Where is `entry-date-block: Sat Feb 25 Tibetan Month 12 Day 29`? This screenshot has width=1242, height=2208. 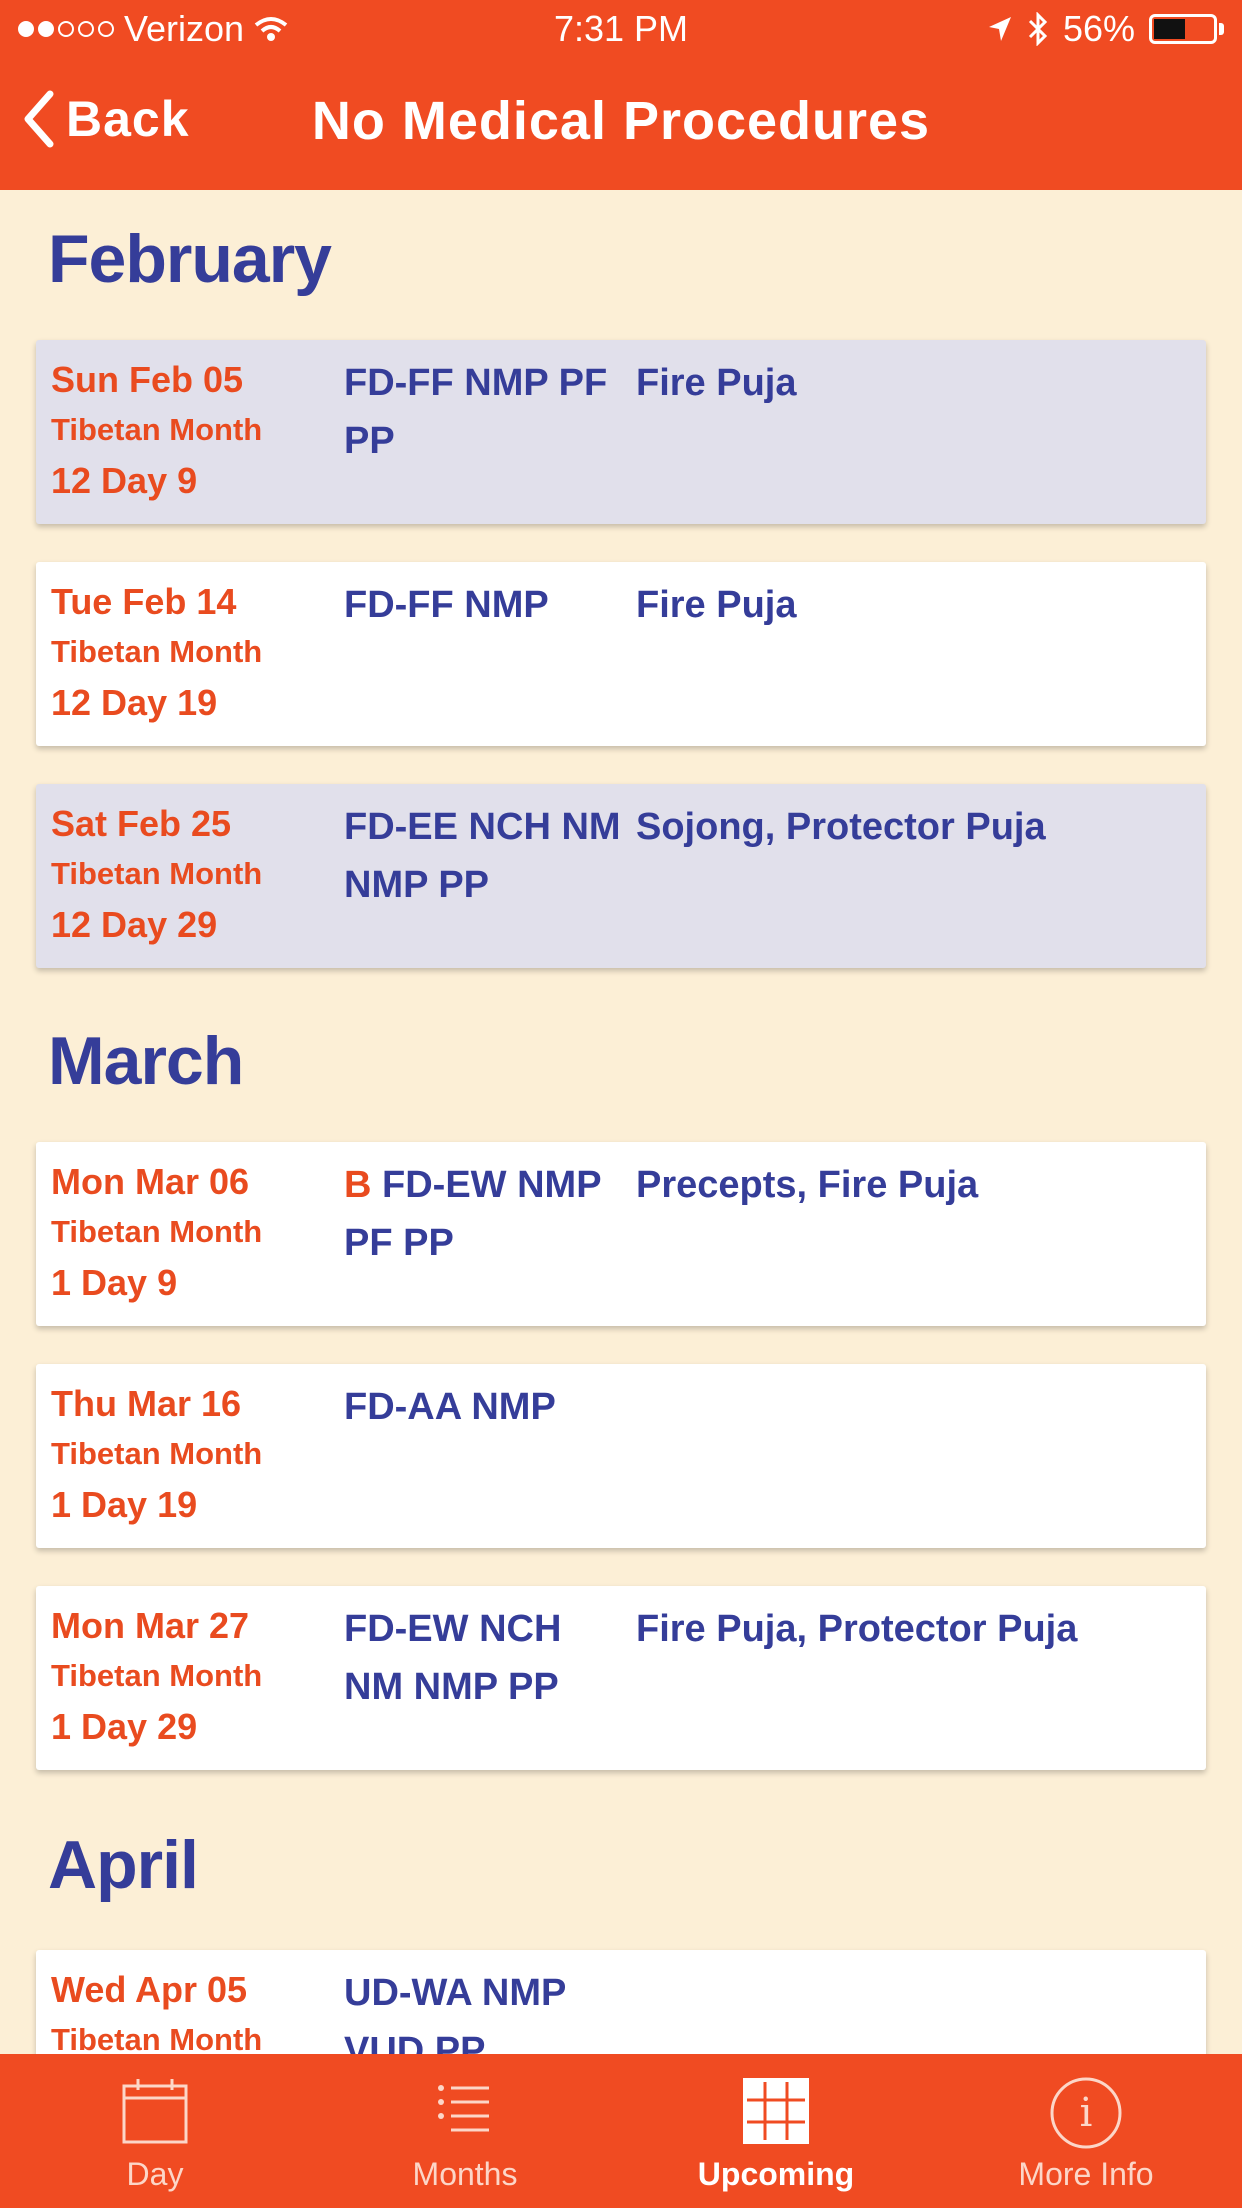 entry-date-block: Sat Feb 25 Tibetan Month 12 Day 29 is located at coordinates (156, 875).